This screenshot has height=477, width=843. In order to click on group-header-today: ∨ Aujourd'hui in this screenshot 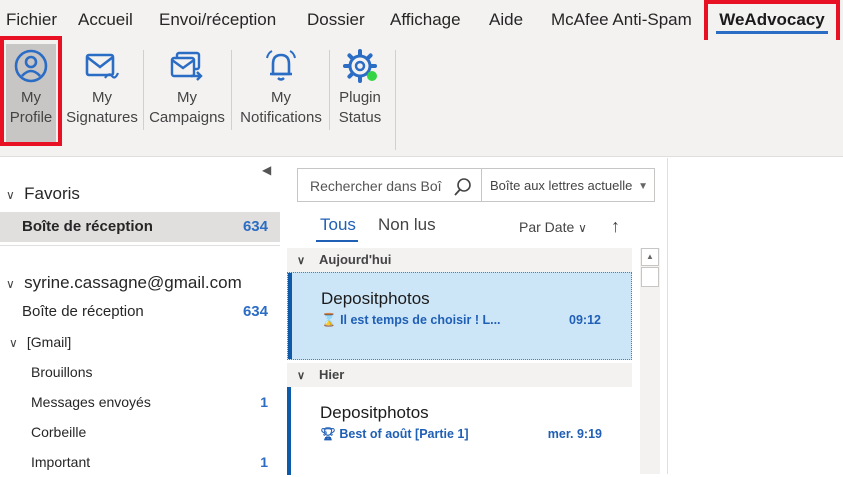, I will do `click(459, 260)`.